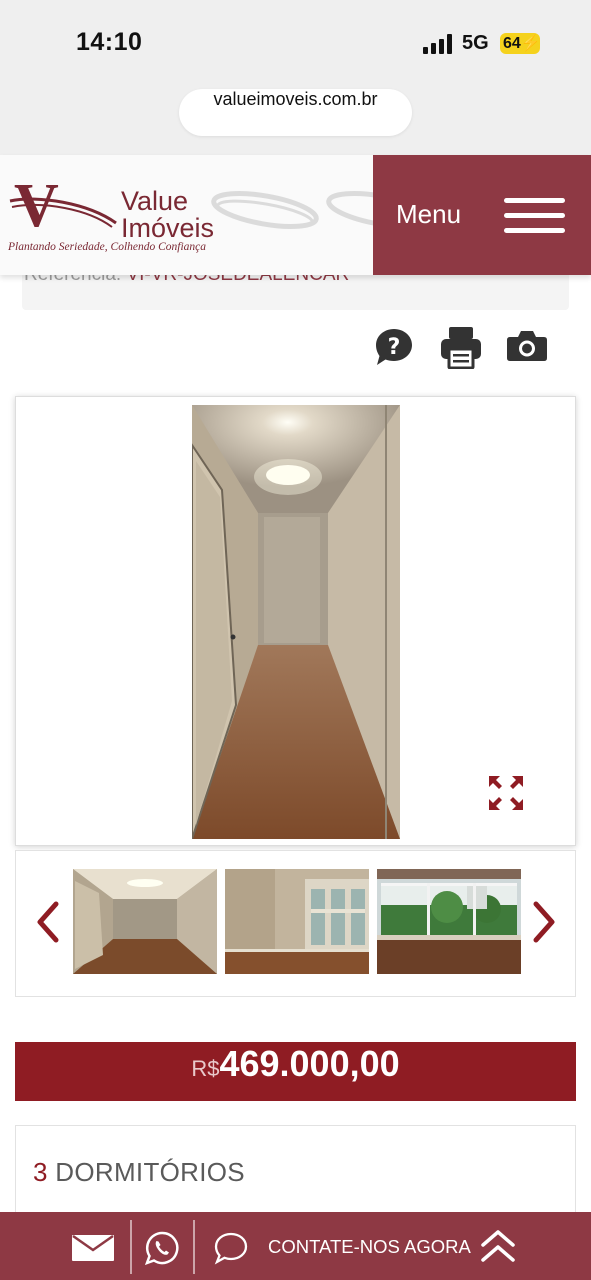 This screenshot has height=1280, width=591. I want to click on bedrooms-feature: 3 DORMITÓRIOS, so click(139, 1172).